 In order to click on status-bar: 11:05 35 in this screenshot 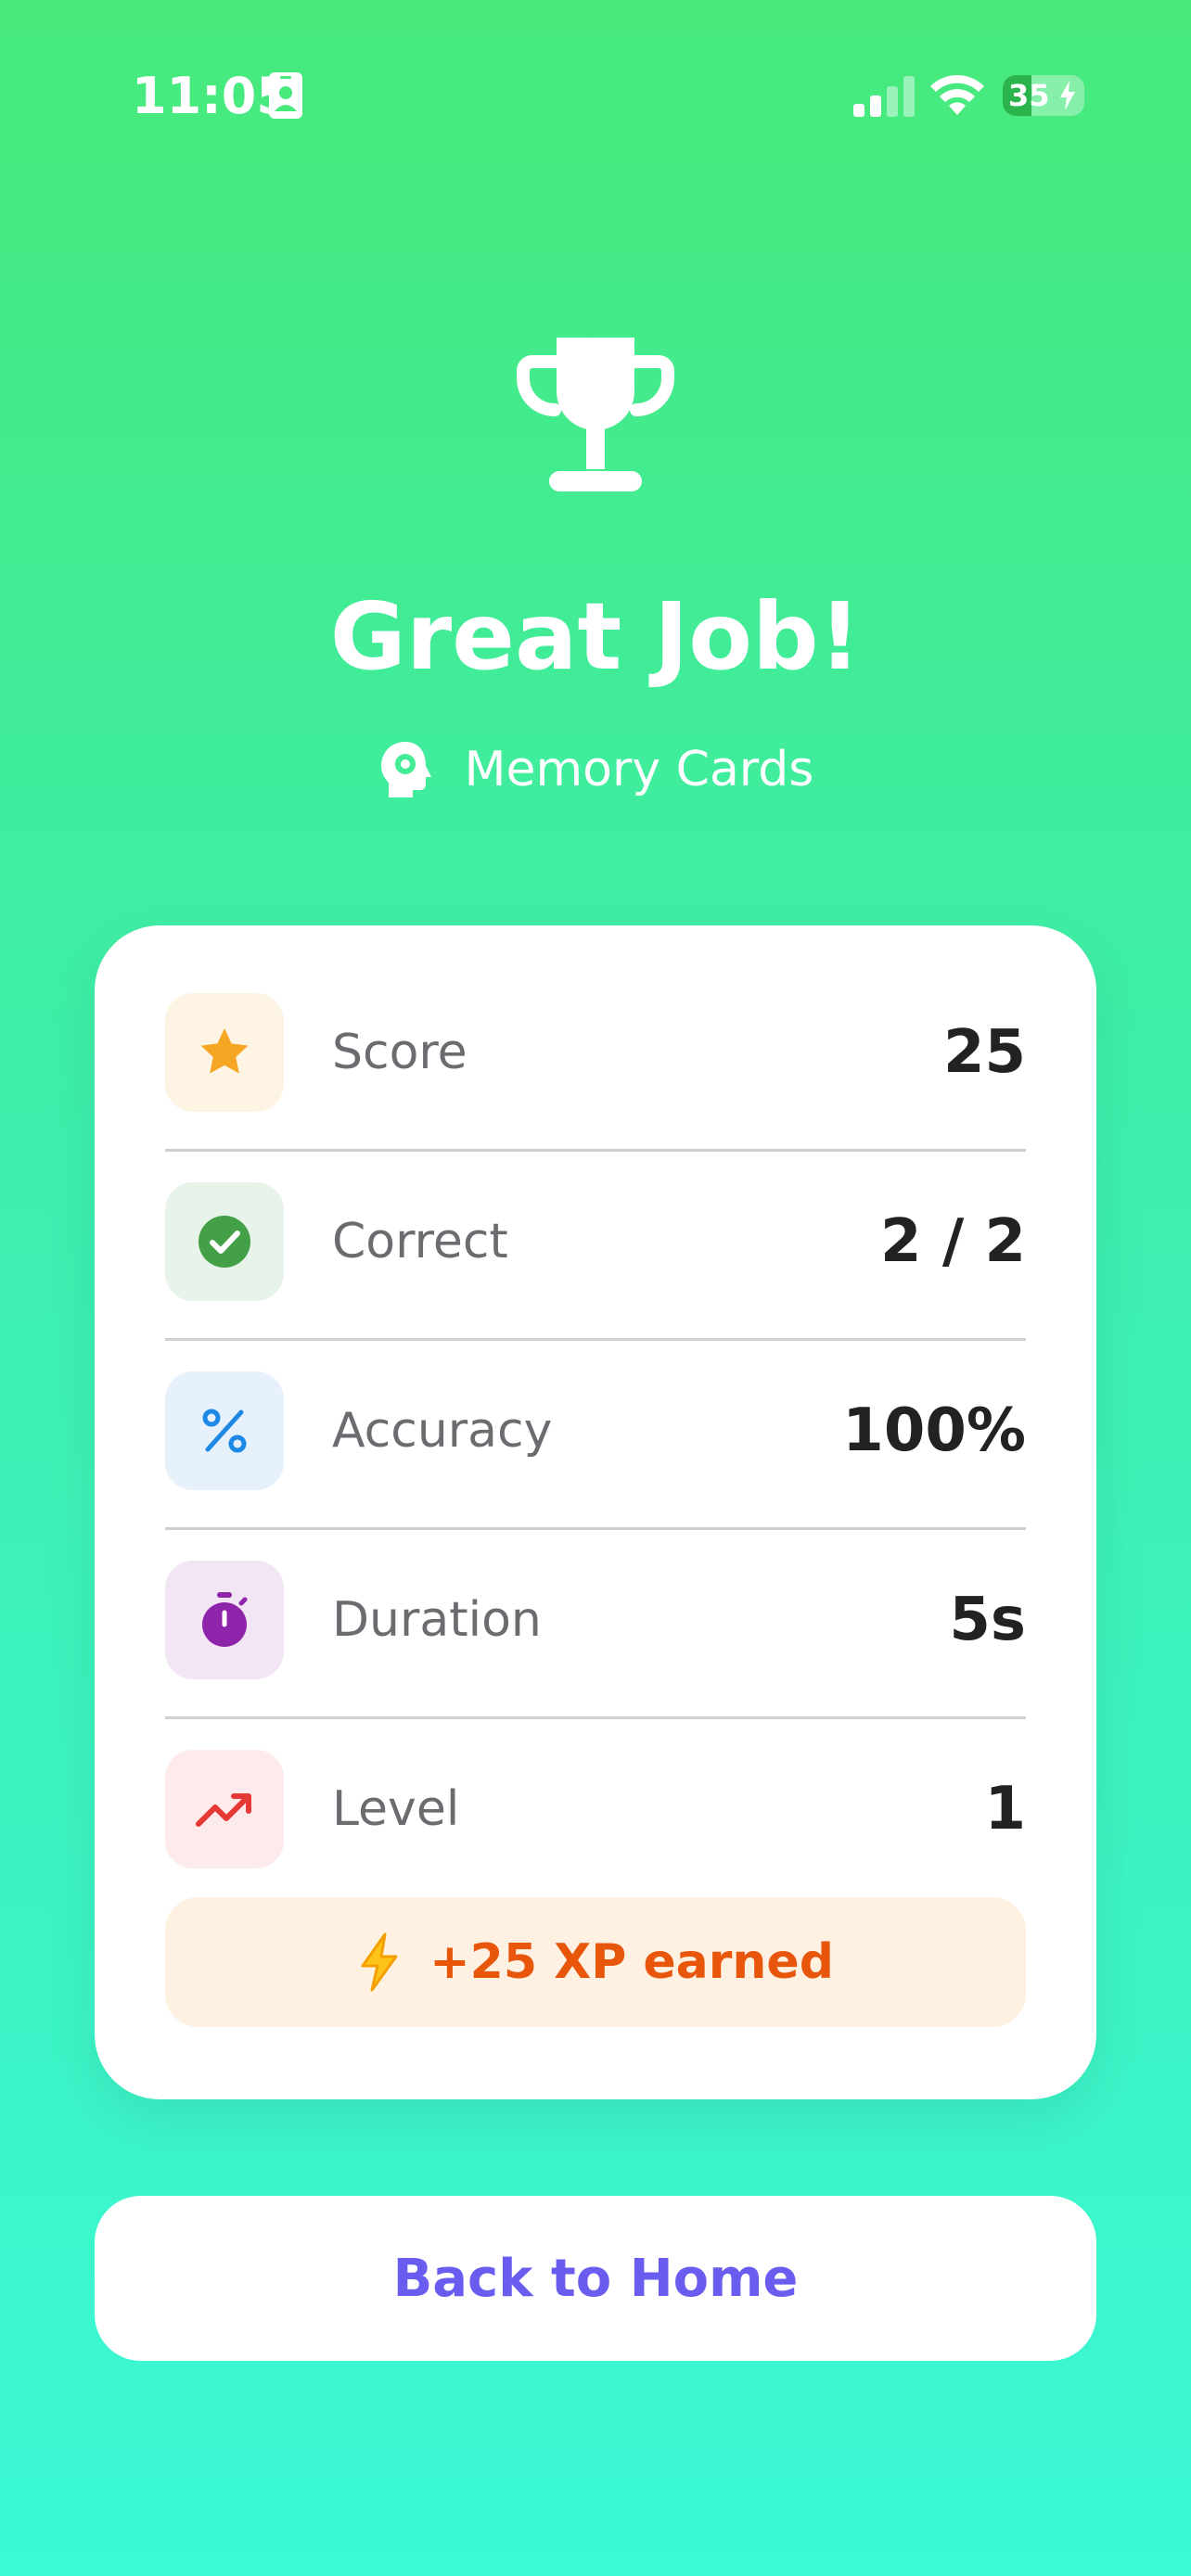, I will do `click(595, 97)`.